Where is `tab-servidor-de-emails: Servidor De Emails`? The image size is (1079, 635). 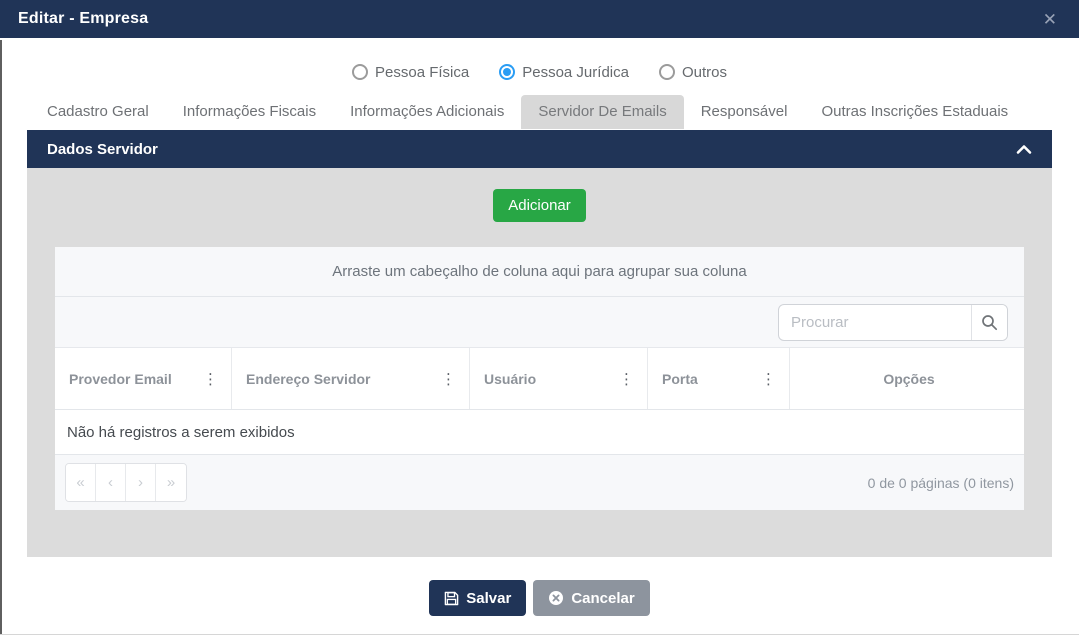
tab-servidor-de-emails: Servidor De Emails is located at coordinates (602, 112).